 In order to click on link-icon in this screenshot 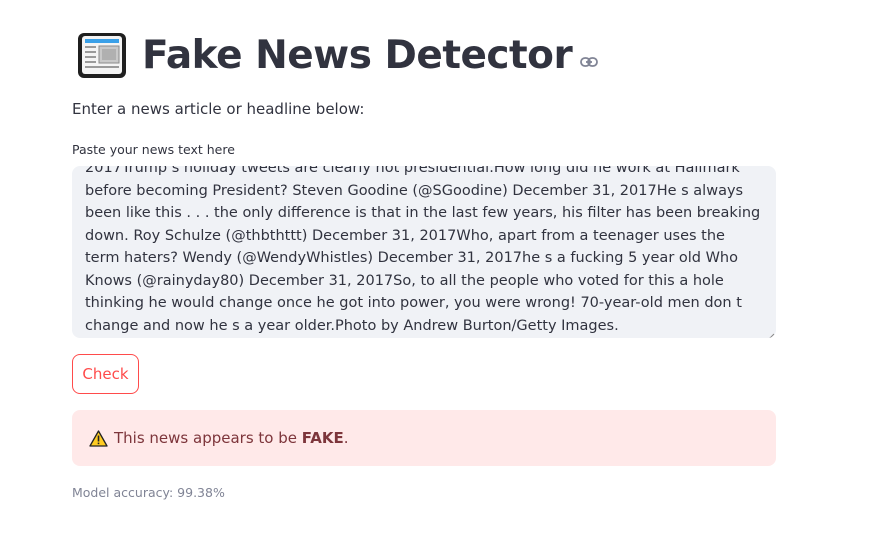, I will do `click(589, 60)`.